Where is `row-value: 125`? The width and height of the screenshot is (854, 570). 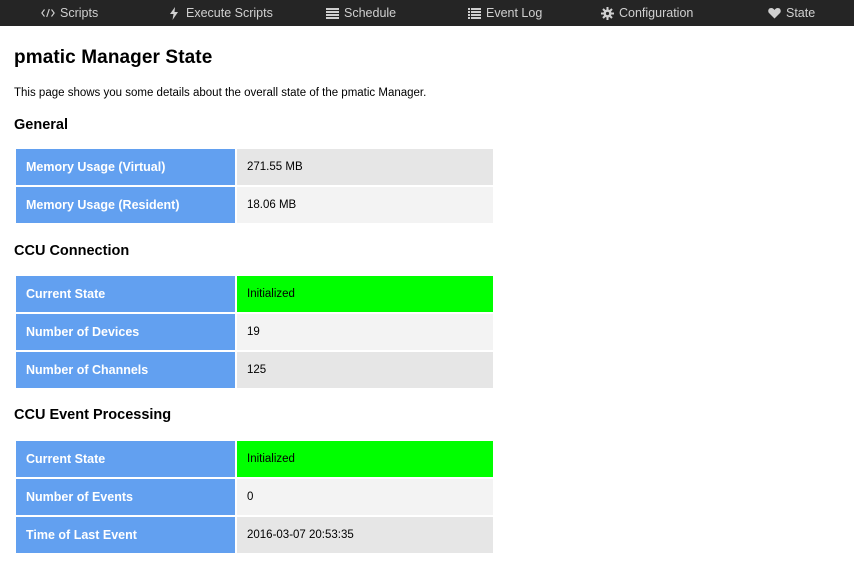
row-value: 125 is located at coordinates (365, 370).